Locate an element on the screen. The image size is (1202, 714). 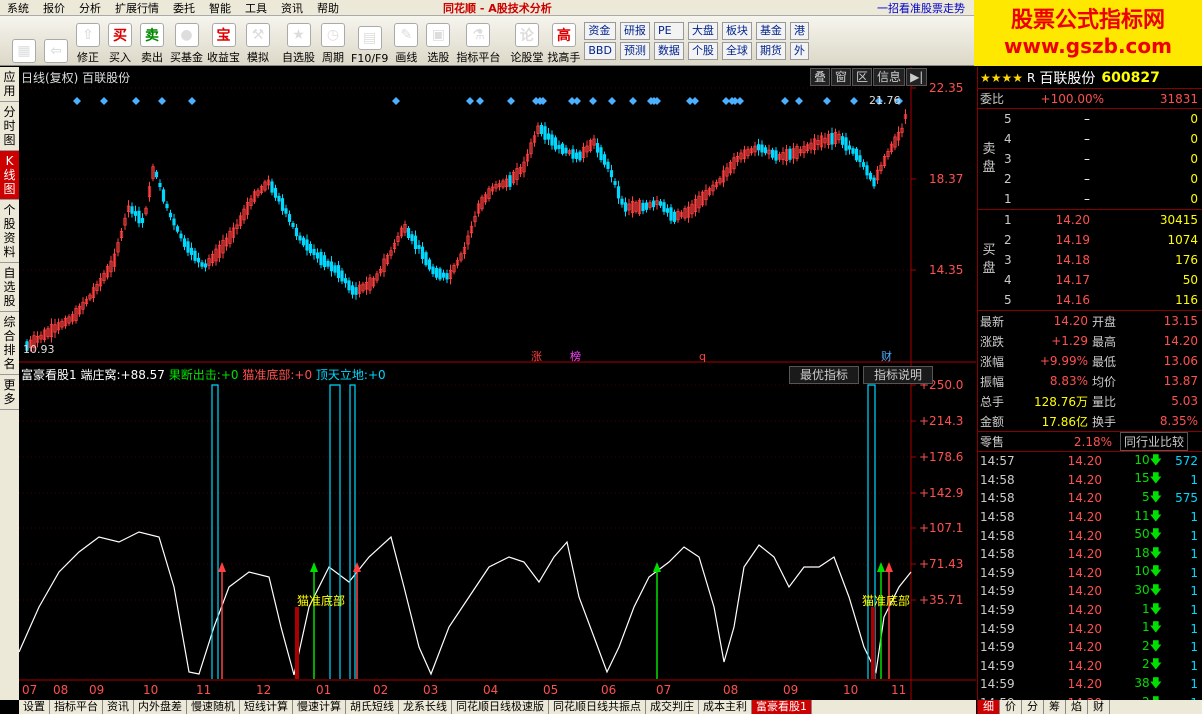
range-button: 区 is located at coordinates (862, 77).